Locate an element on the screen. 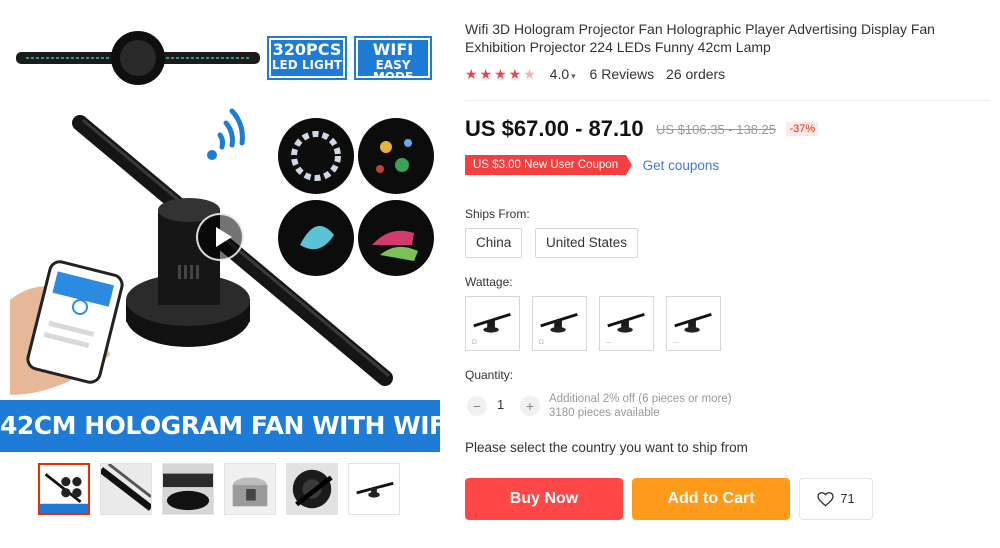  badge-wifi-line2: EASY MODE is located at coordinates (393, 71).